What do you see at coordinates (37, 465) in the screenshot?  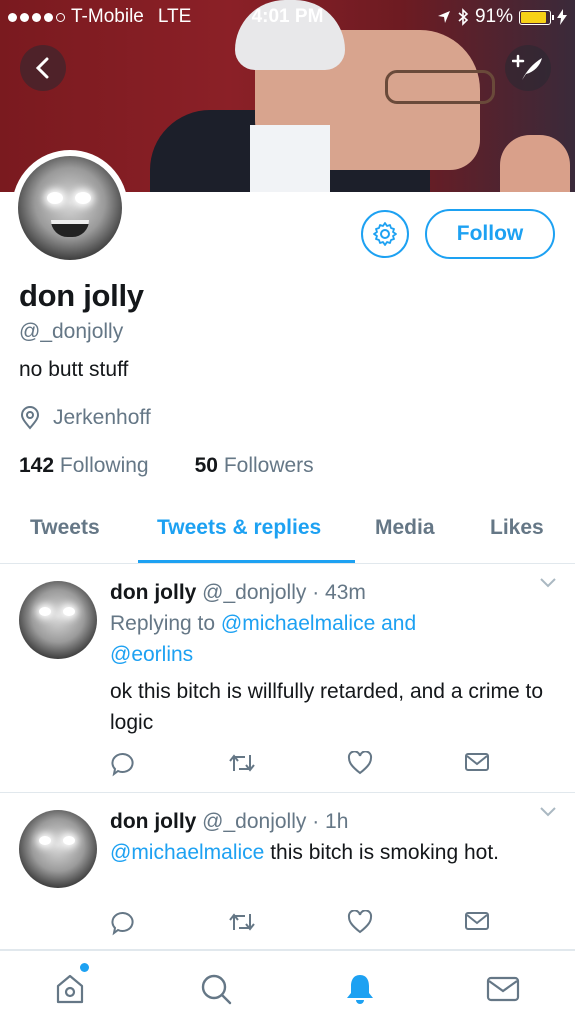 I see `following-count: 142` at bounding box center [37, 465].